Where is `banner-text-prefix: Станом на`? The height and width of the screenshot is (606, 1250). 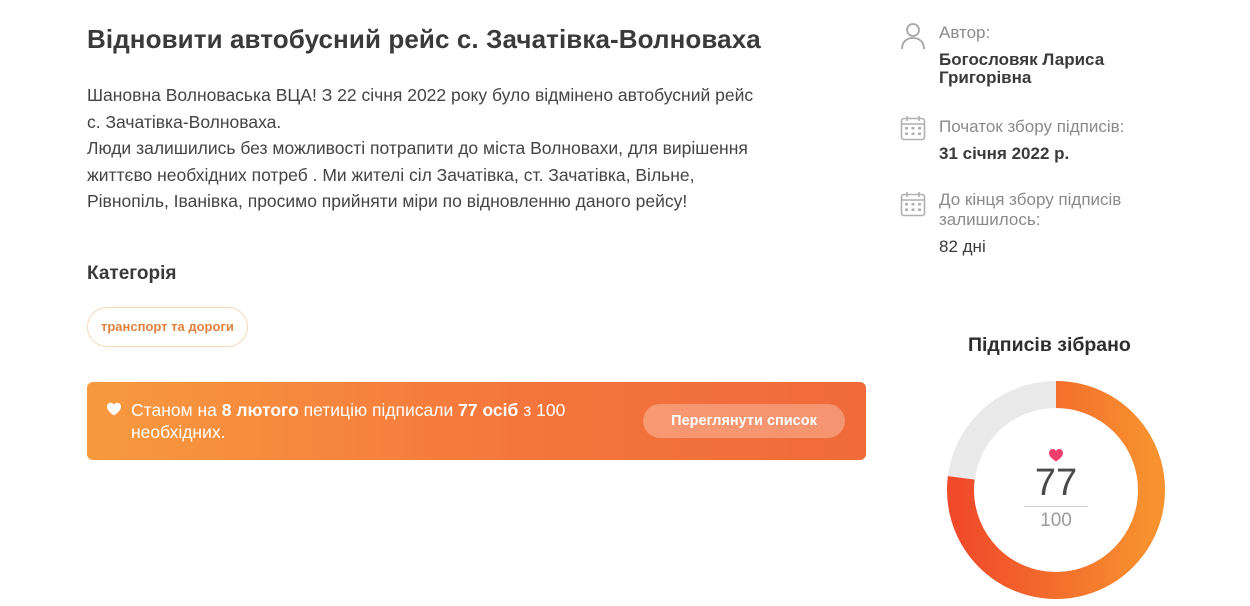 banner-text-prefix: Станом на is located at coordinates (174, 410).